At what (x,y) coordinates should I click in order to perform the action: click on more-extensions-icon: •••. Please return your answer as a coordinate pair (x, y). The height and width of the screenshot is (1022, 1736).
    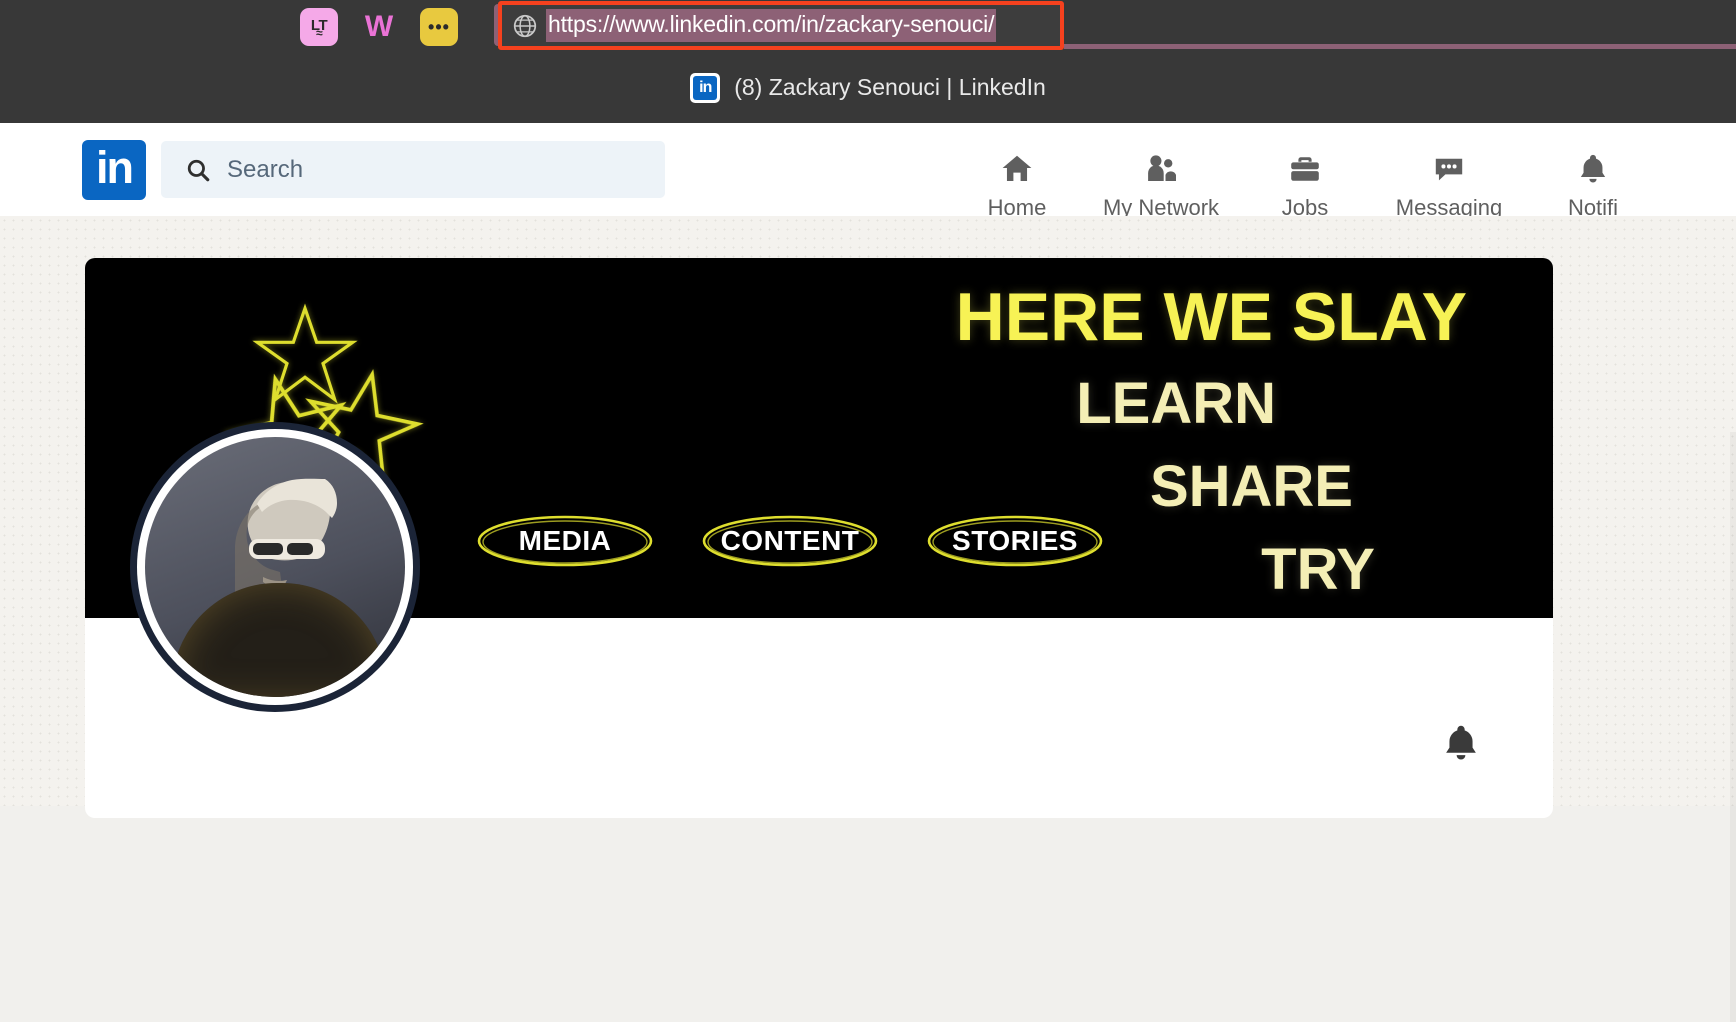
    Looking at the image, I should click on (439, 27).